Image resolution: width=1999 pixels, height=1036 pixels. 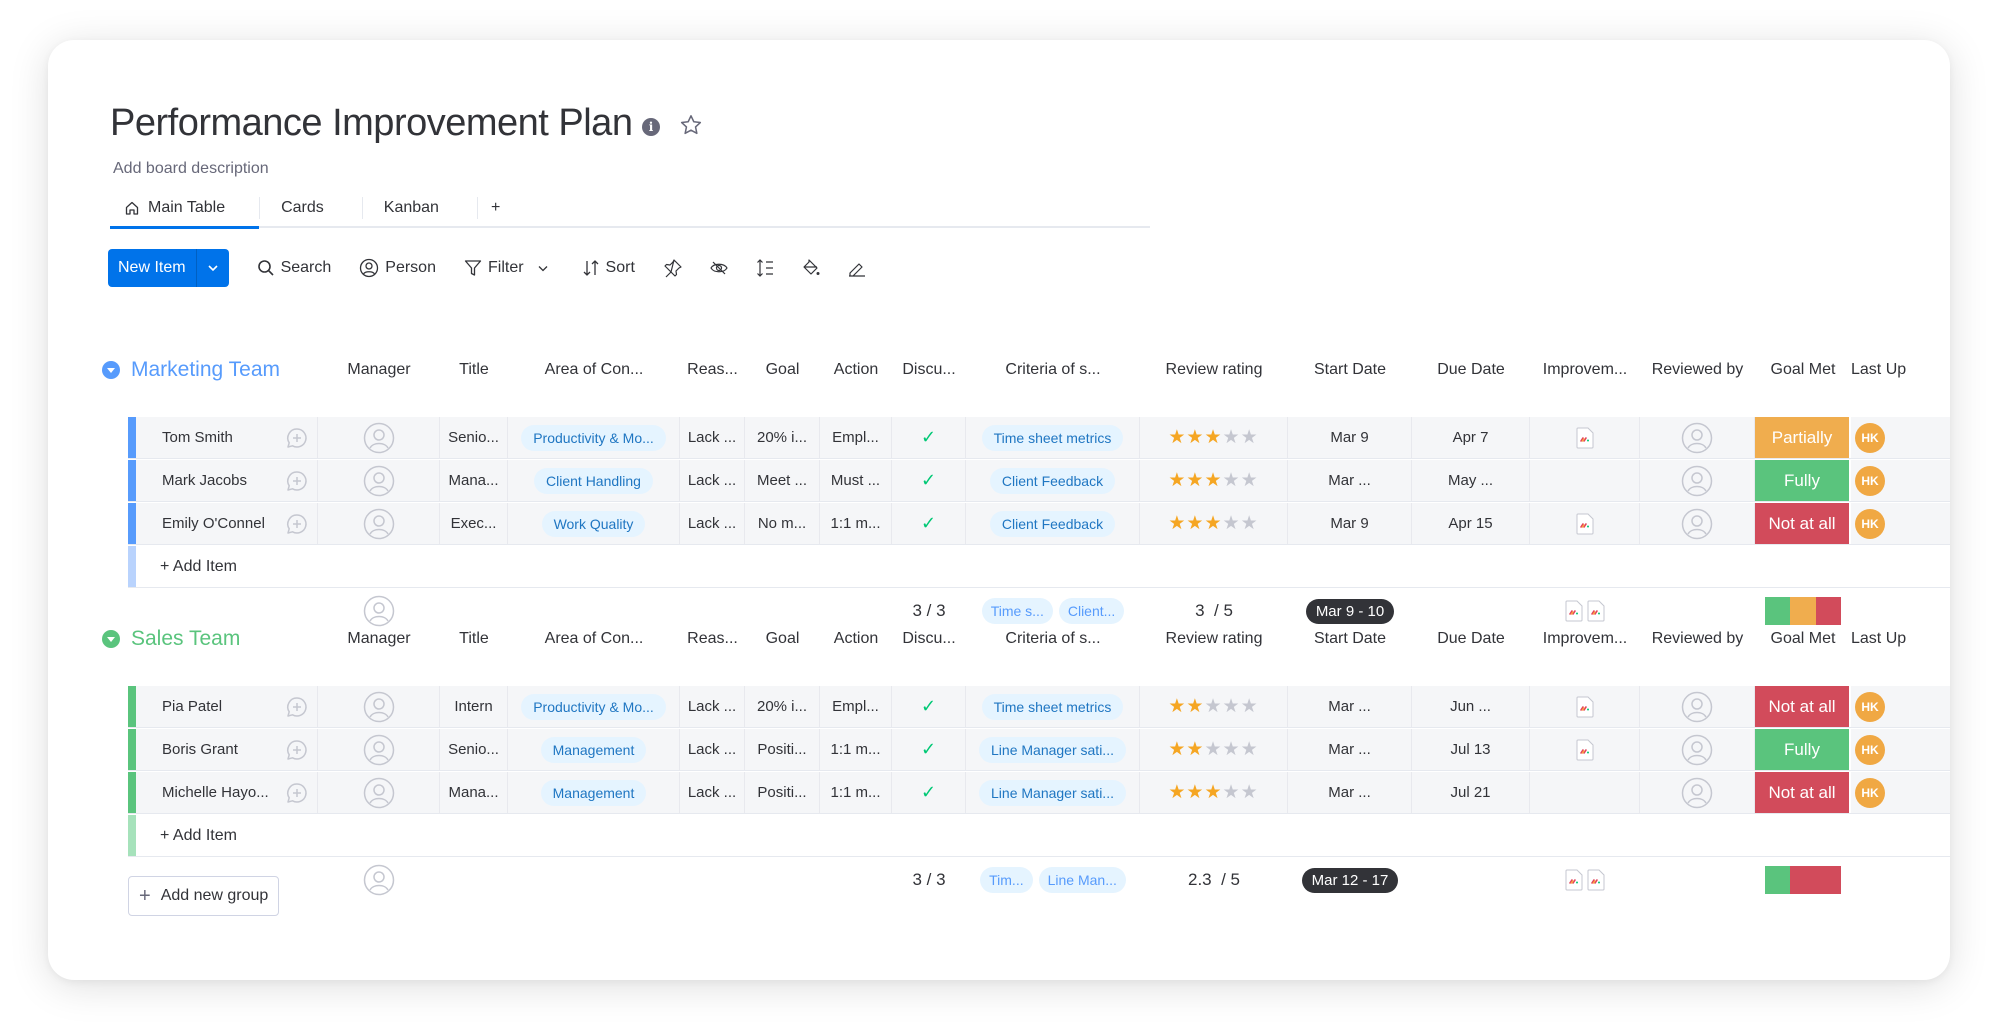 What do you see at coordinates (1471, 523) in the screenshot?
I see `due-date-cell: Apr 15` at bounding box center [1471, 523].